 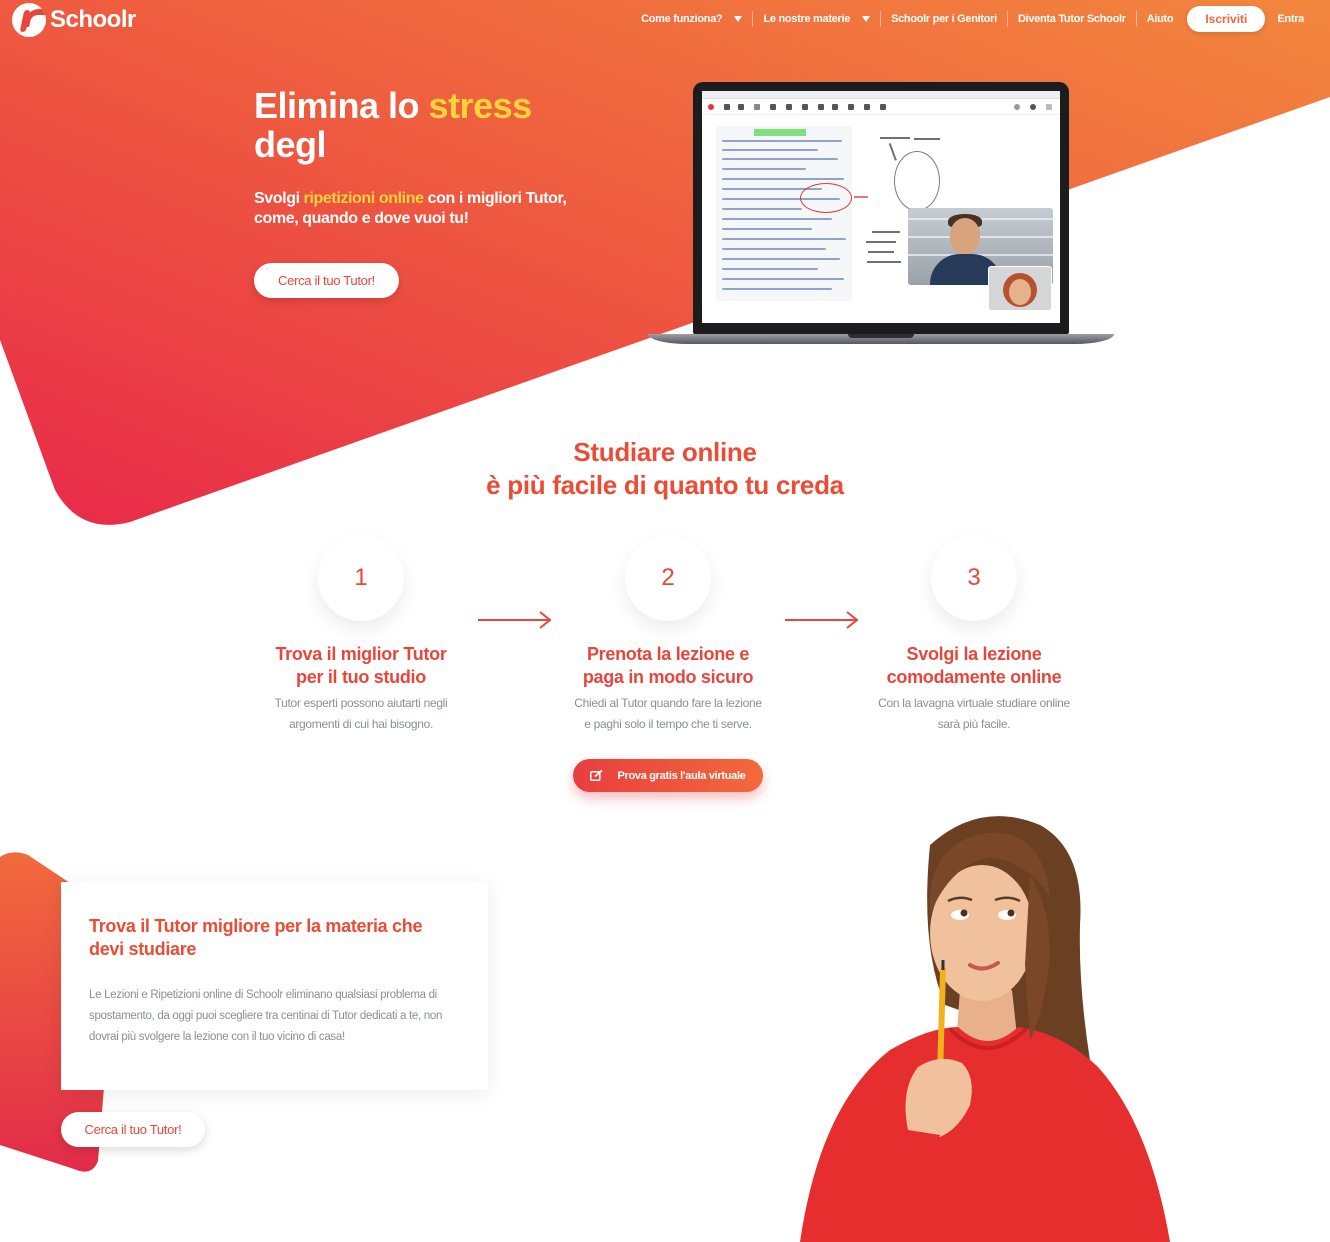 What do you see at coordinates (807, 19) in the screenshot?
I see `nav-item-label: Le nostre materie` at bounding box center [807, 19].